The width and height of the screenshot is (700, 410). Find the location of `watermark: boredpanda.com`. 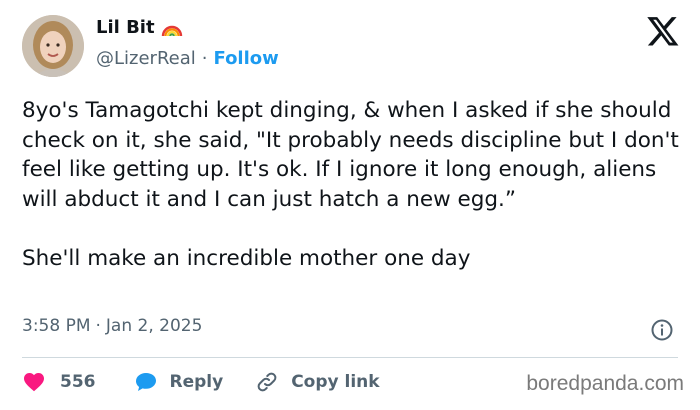

watermark: boredpanda.com is located at coordinates (605, 383).